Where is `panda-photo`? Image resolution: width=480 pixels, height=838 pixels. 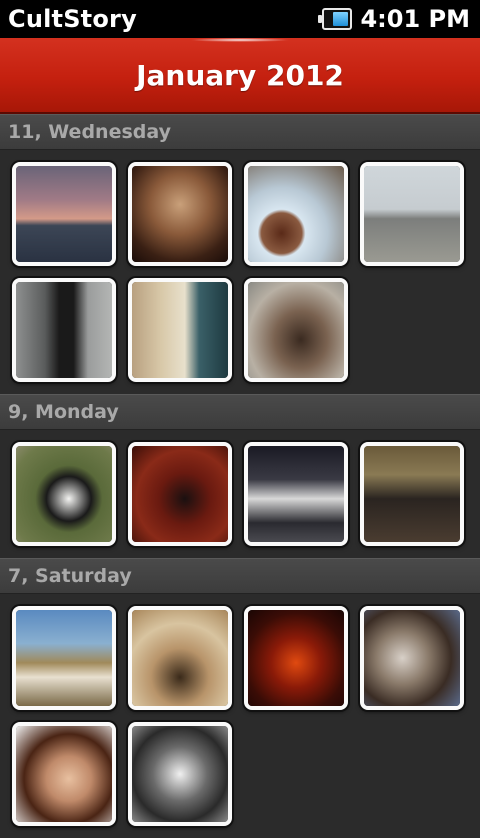
panda-photo is located at coordinates (64, 494).